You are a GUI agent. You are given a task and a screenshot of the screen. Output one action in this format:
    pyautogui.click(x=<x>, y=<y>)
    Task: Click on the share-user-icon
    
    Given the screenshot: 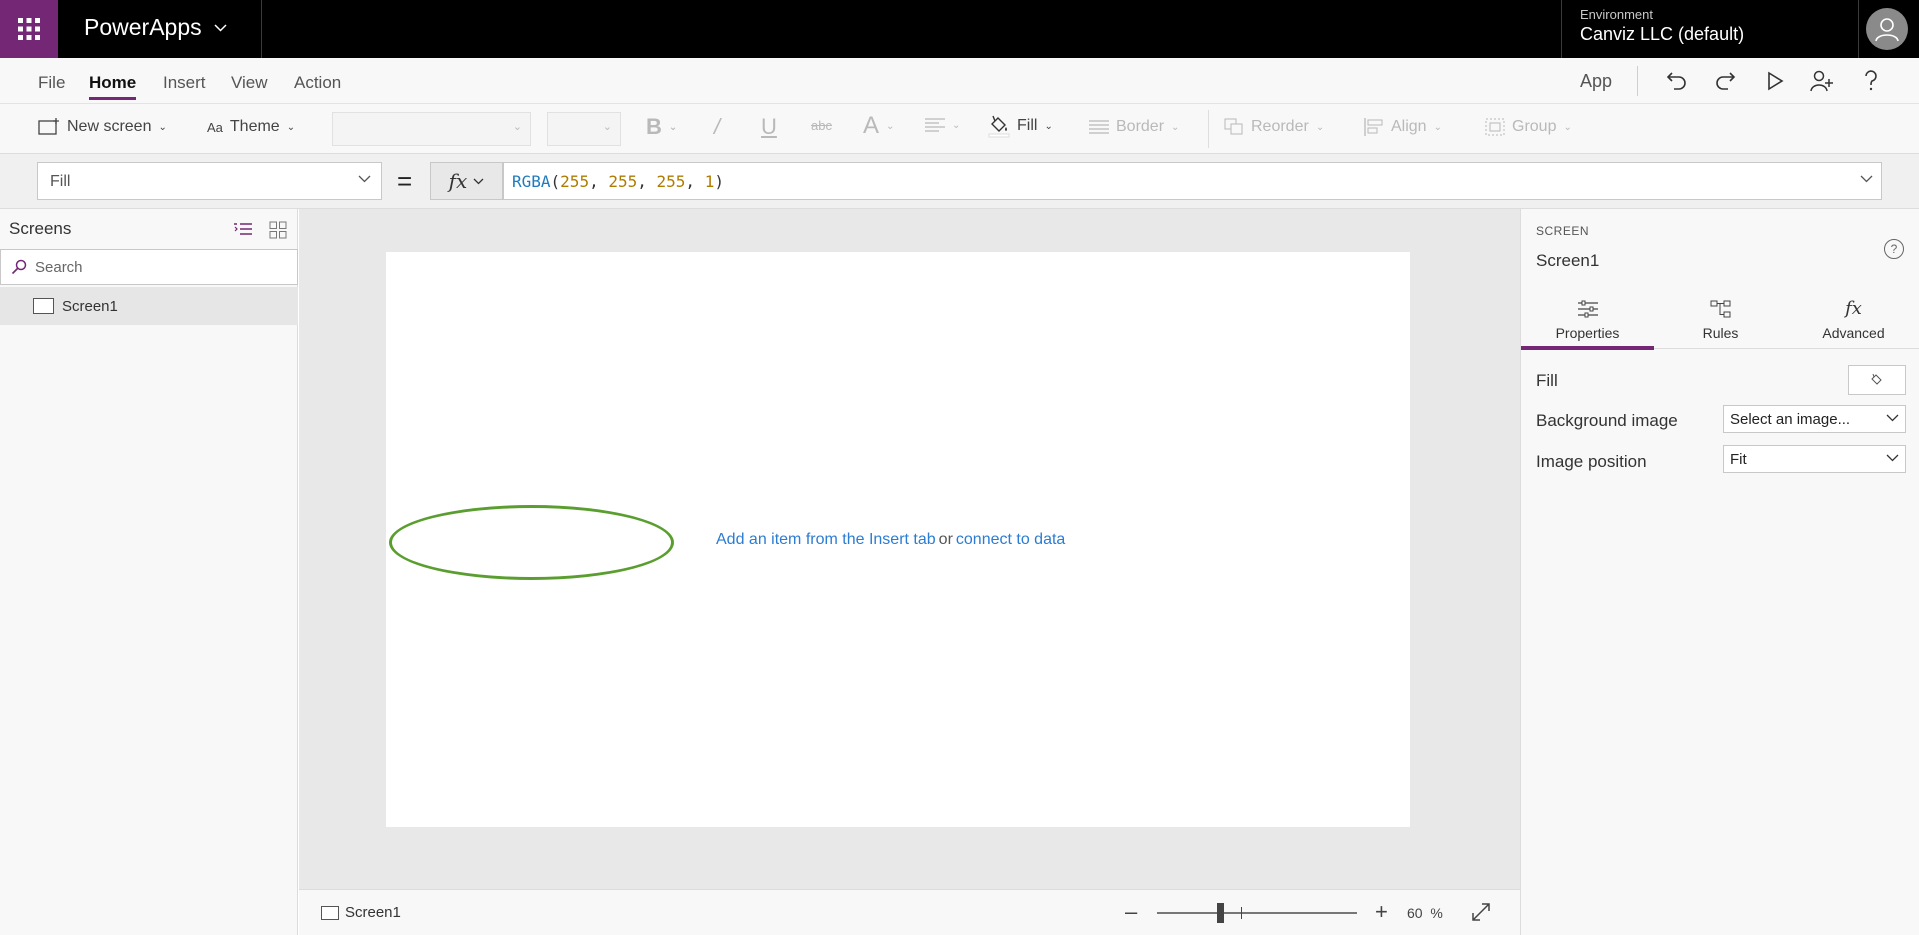 What is the action you would take?
    pyautogui.click(x=1822, y=81)
    